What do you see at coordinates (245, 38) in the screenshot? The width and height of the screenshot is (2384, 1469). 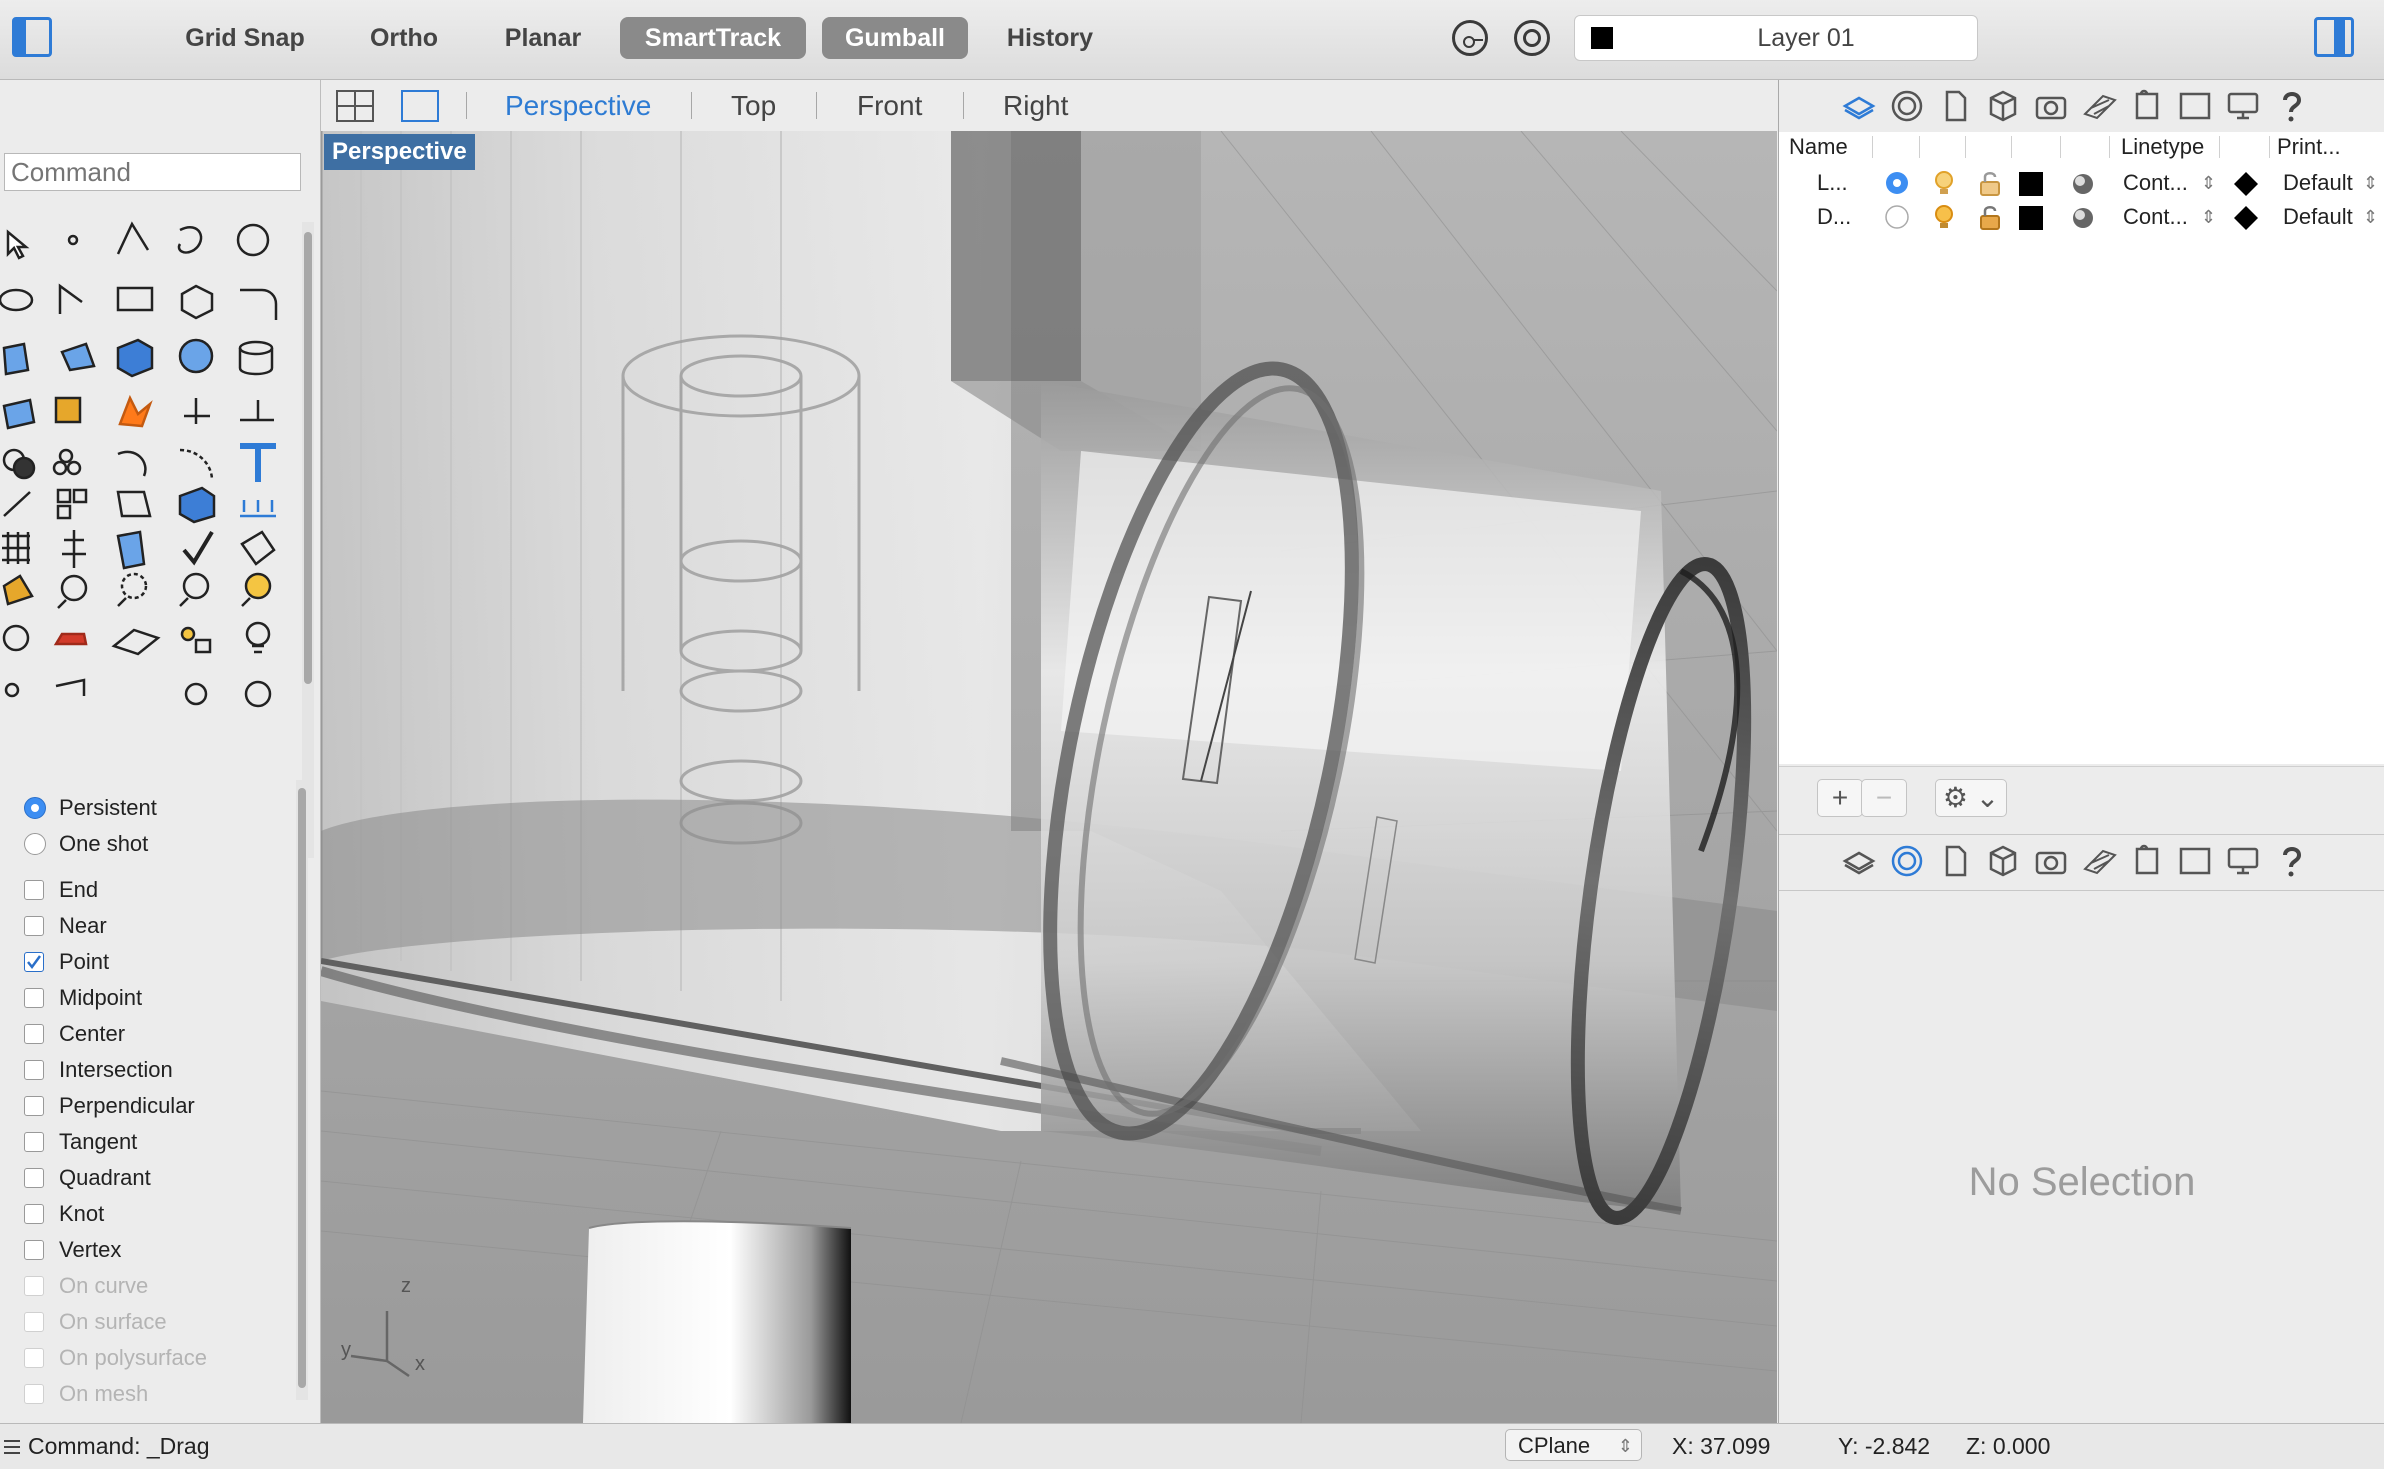 I see `grid-snap-button: Grid Snap` at bounding box center [245, 38].